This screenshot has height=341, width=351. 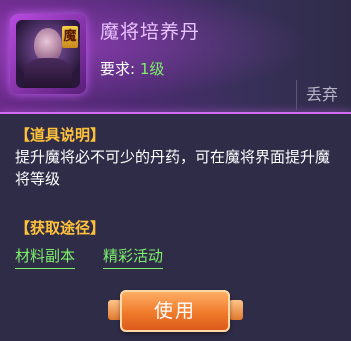 I want to click on portrait-body, so click(x=48, y=73).